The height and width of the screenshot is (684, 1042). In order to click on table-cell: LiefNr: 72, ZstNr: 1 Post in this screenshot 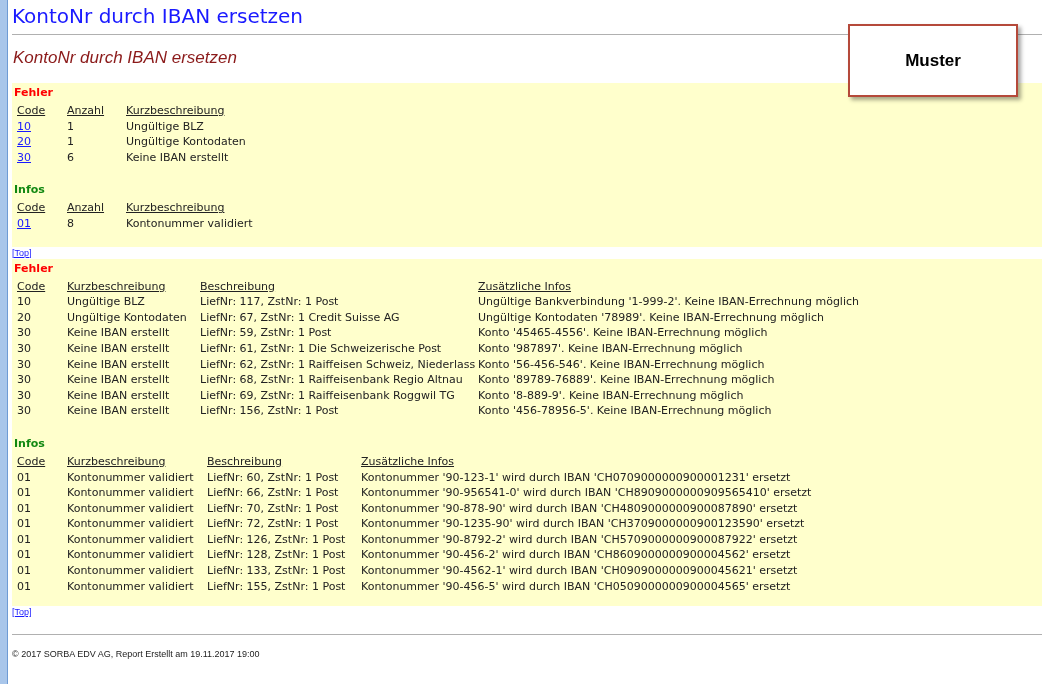, I will do `click(273, 524)`.